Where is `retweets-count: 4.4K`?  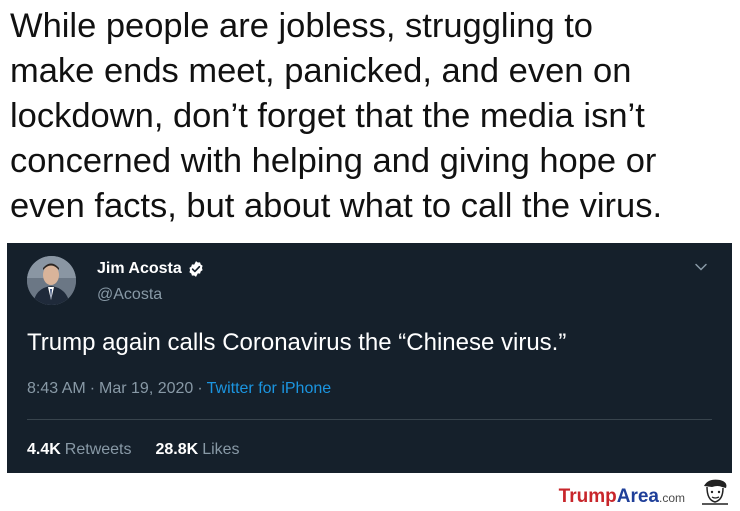 retweets-count: 4.4K is located at coordinates (44, 449).